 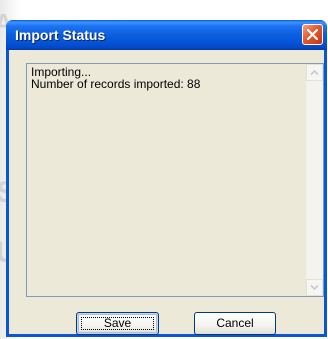 I want to click on cancel-button: Cancel, so click(x=235, y=323).